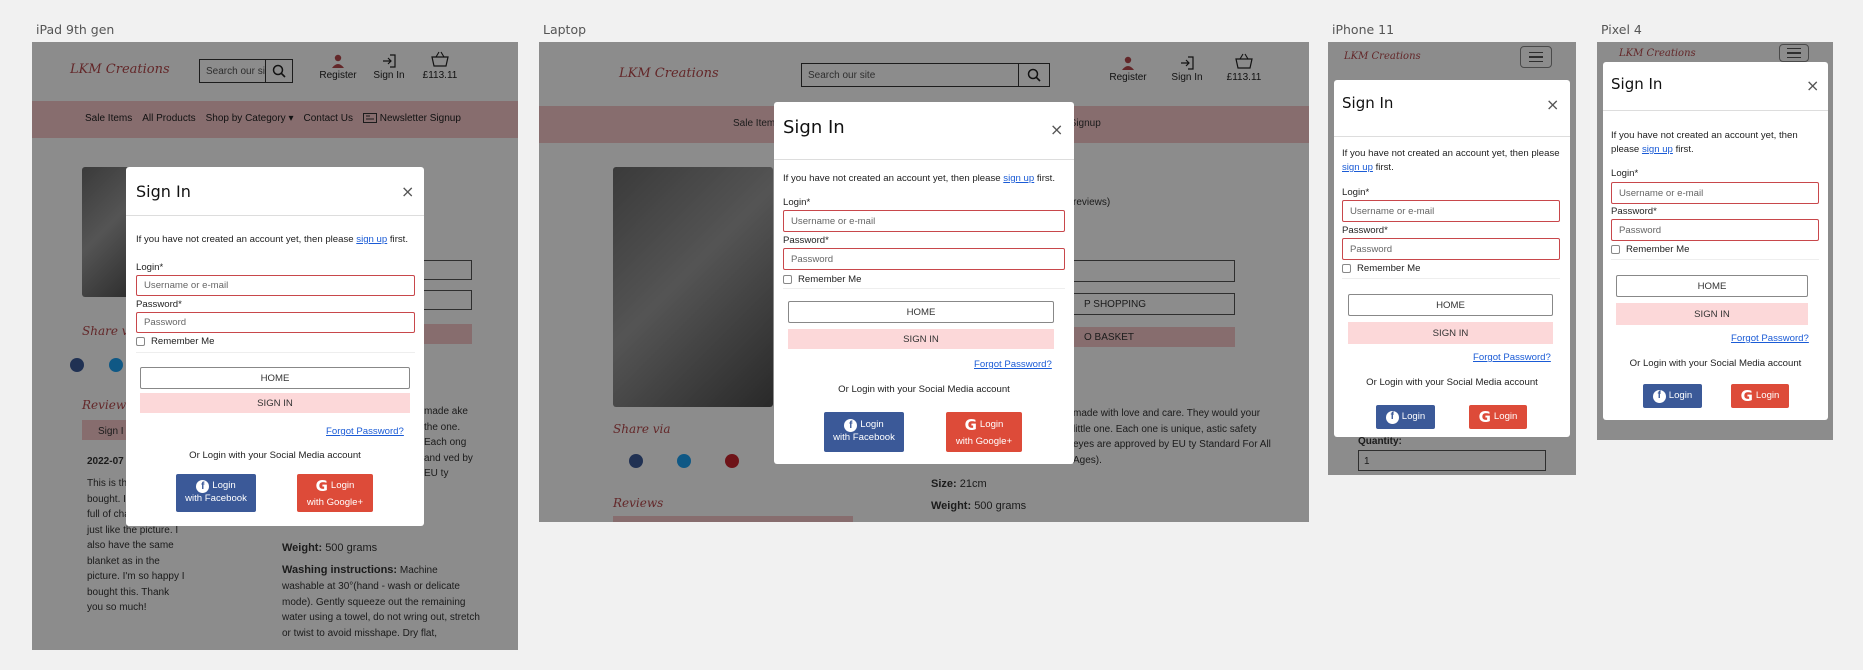 The image size is (1863, 670). What do you see at coordinates (1621, 29) in the screenshot?
I see `device-label-pixel: Pixel 4` at bounding box center [1621, 29].